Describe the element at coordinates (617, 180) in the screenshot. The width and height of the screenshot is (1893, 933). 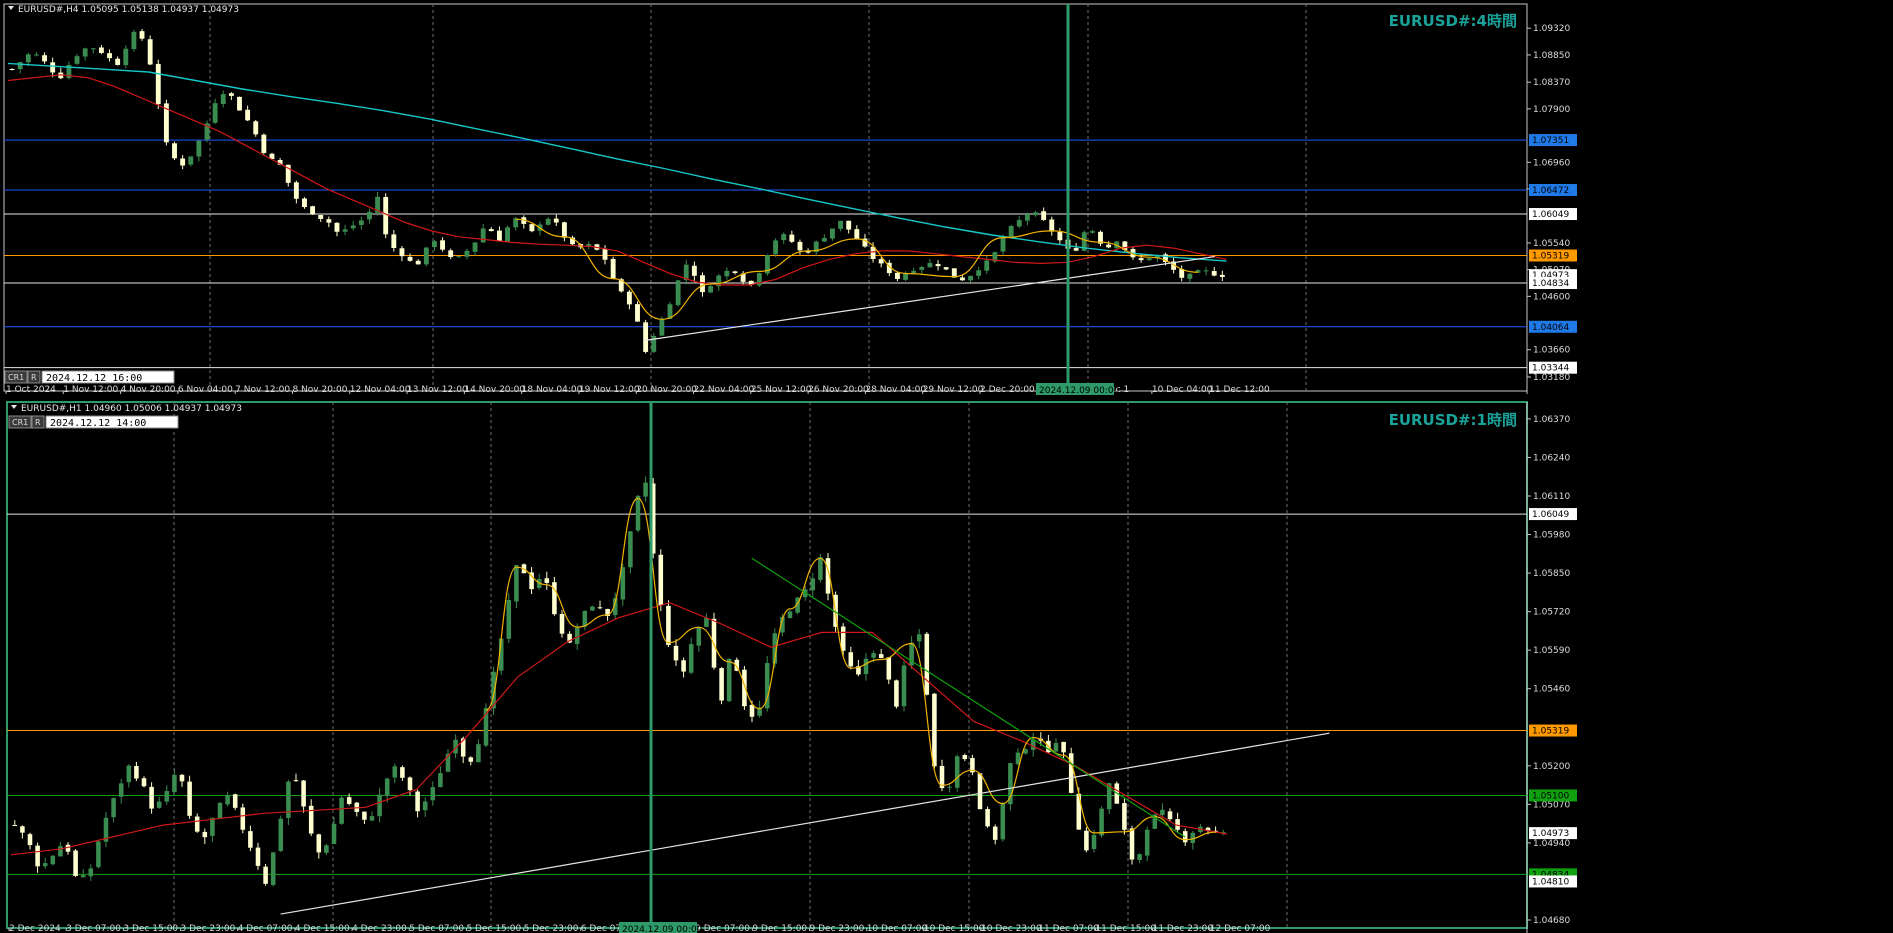
I see `ma-short-line` at that location.